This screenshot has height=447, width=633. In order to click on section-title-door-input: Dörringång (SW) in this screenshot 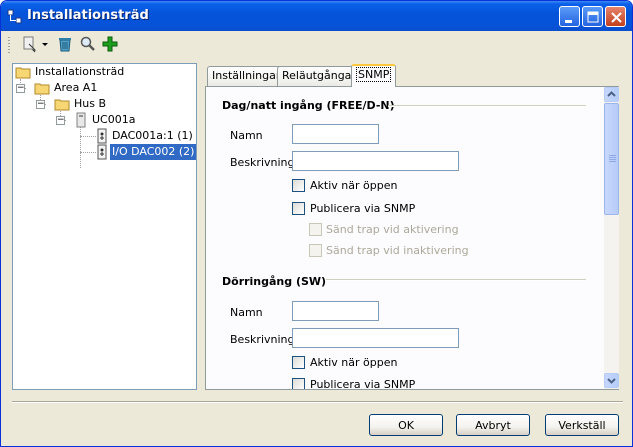, I will do `click(274, 281)`.